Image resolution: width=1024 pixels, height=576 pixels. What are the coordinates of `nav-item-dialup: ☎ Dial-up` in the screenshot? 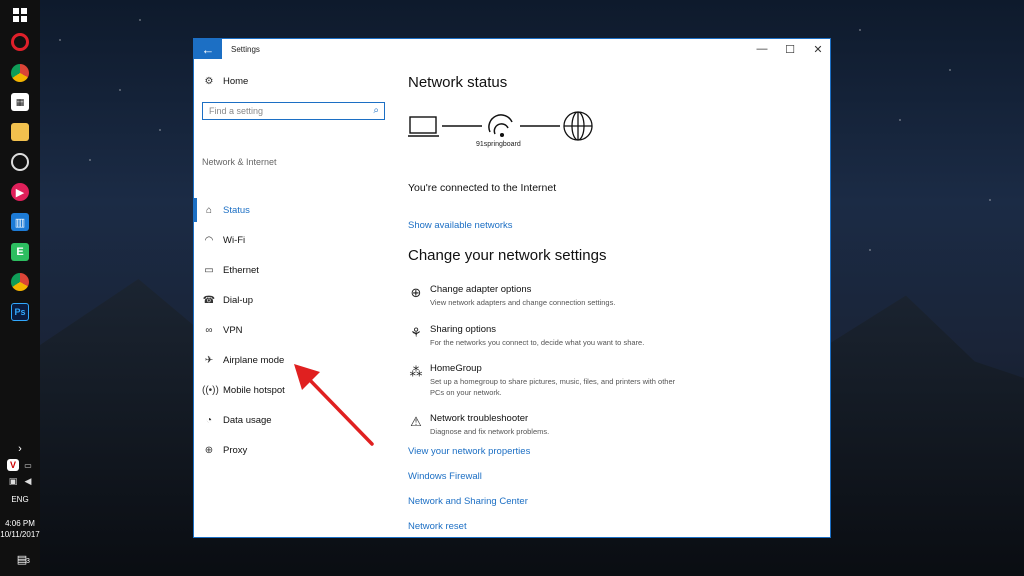 It's located at (294, 300).